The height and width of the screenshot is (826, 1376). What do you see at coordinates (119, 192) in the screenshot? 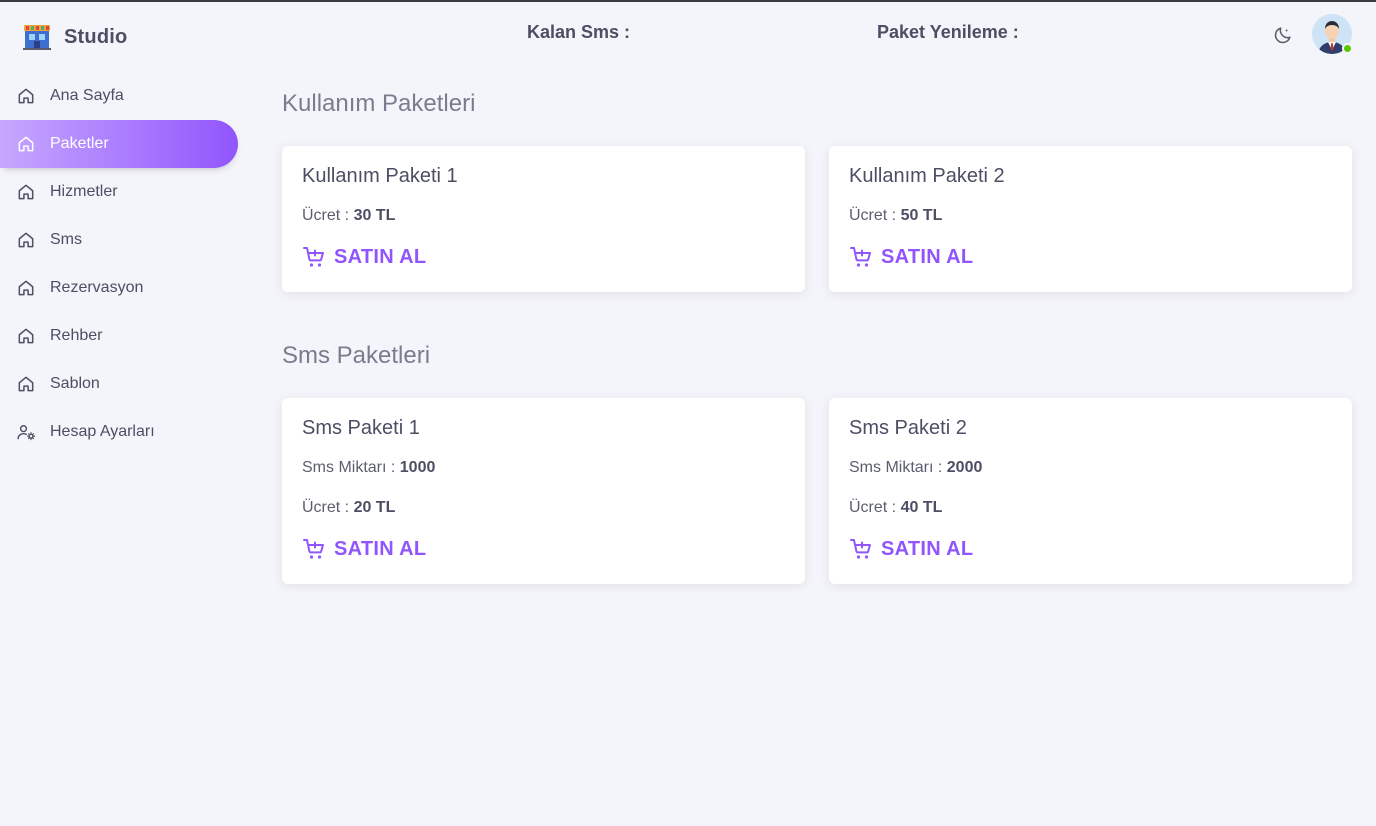
I see `sidebar-item-hizmetler: Hizmetler` at bounding box center [119, 192].